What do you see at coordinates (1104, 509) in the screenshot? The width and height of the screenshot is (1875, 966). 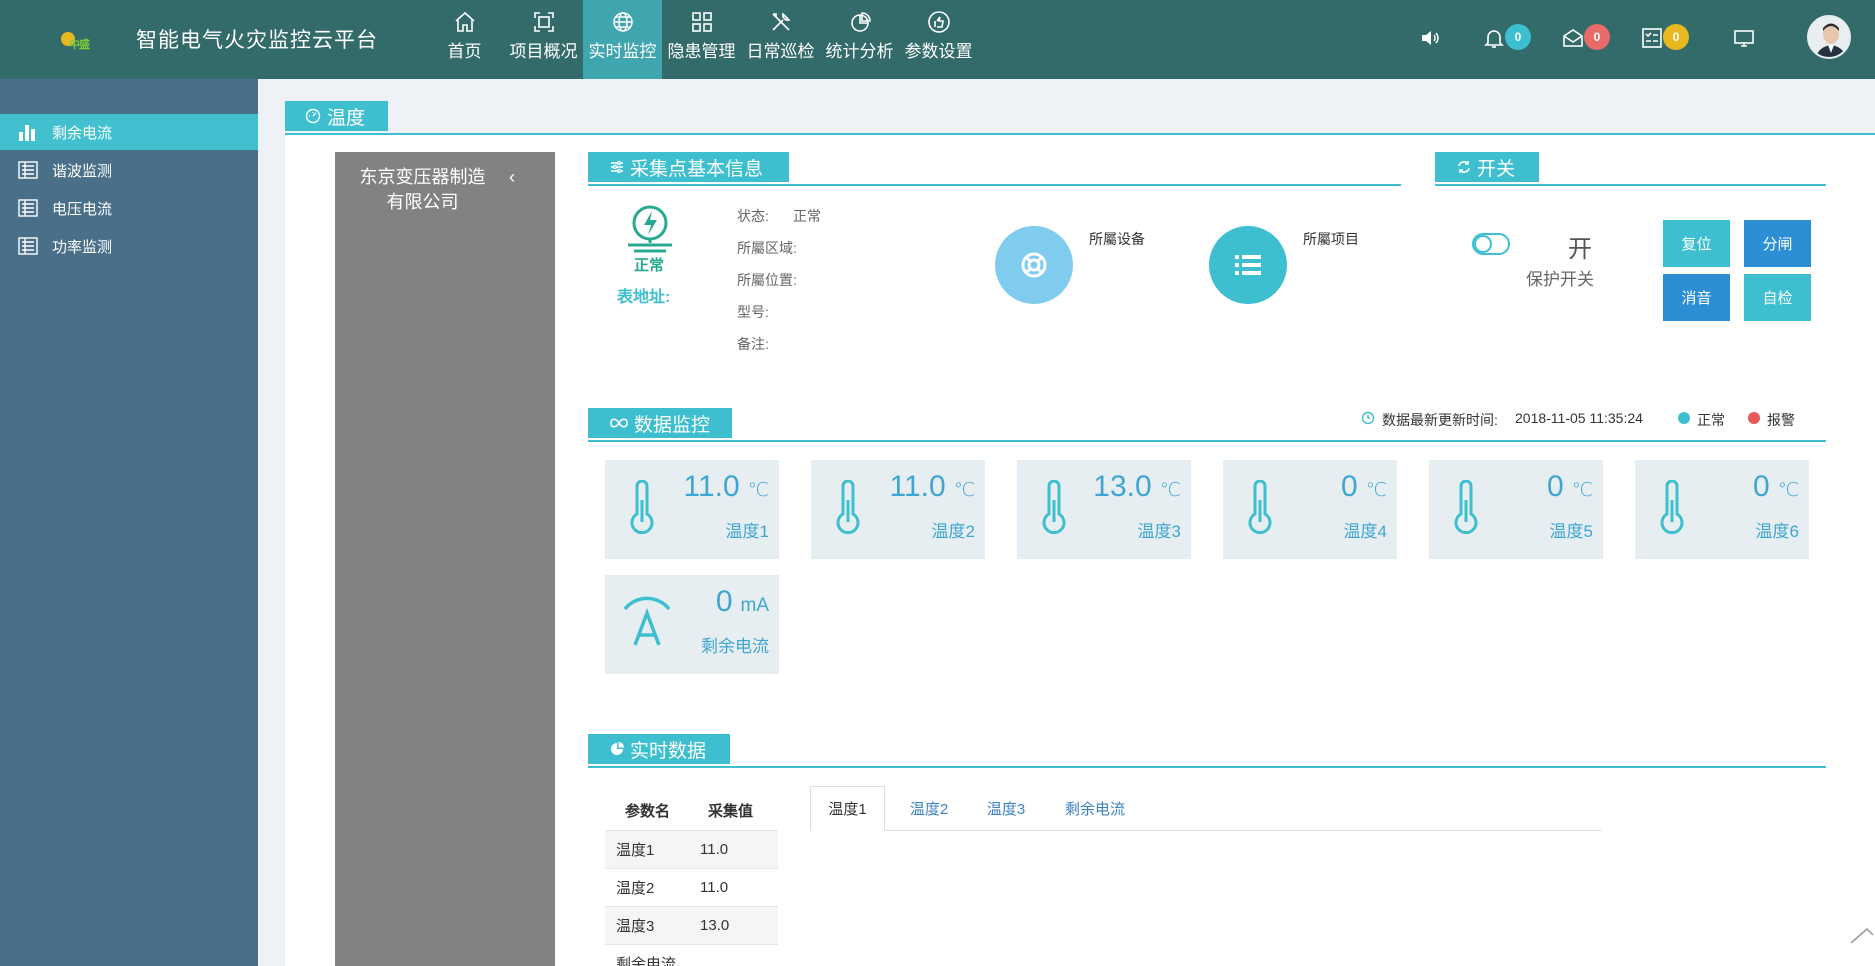 I see `temperature-card-3: 13.0 ℃ 温度3` at bounding box center [1104, 509].